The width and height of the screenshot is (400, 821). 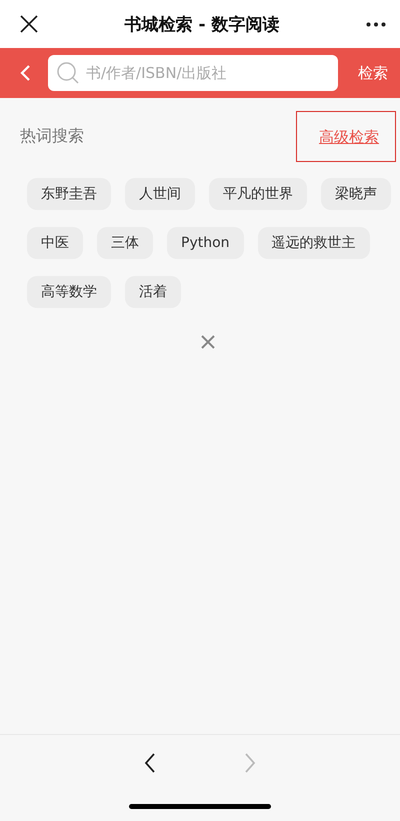 I want to click on keyword-tag: 人世间, so click(x=160, y=194).